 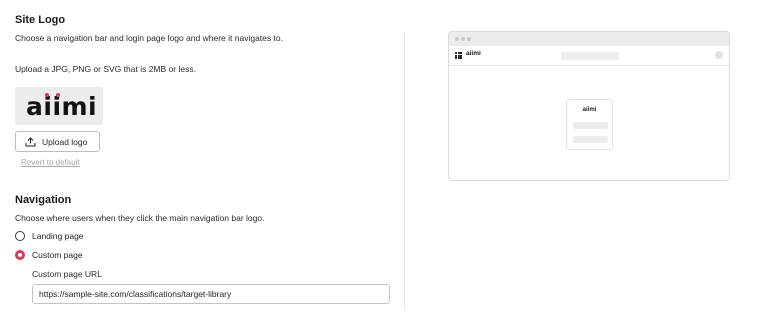 I want to click on preview-avatar, so click(x=719, y=55).